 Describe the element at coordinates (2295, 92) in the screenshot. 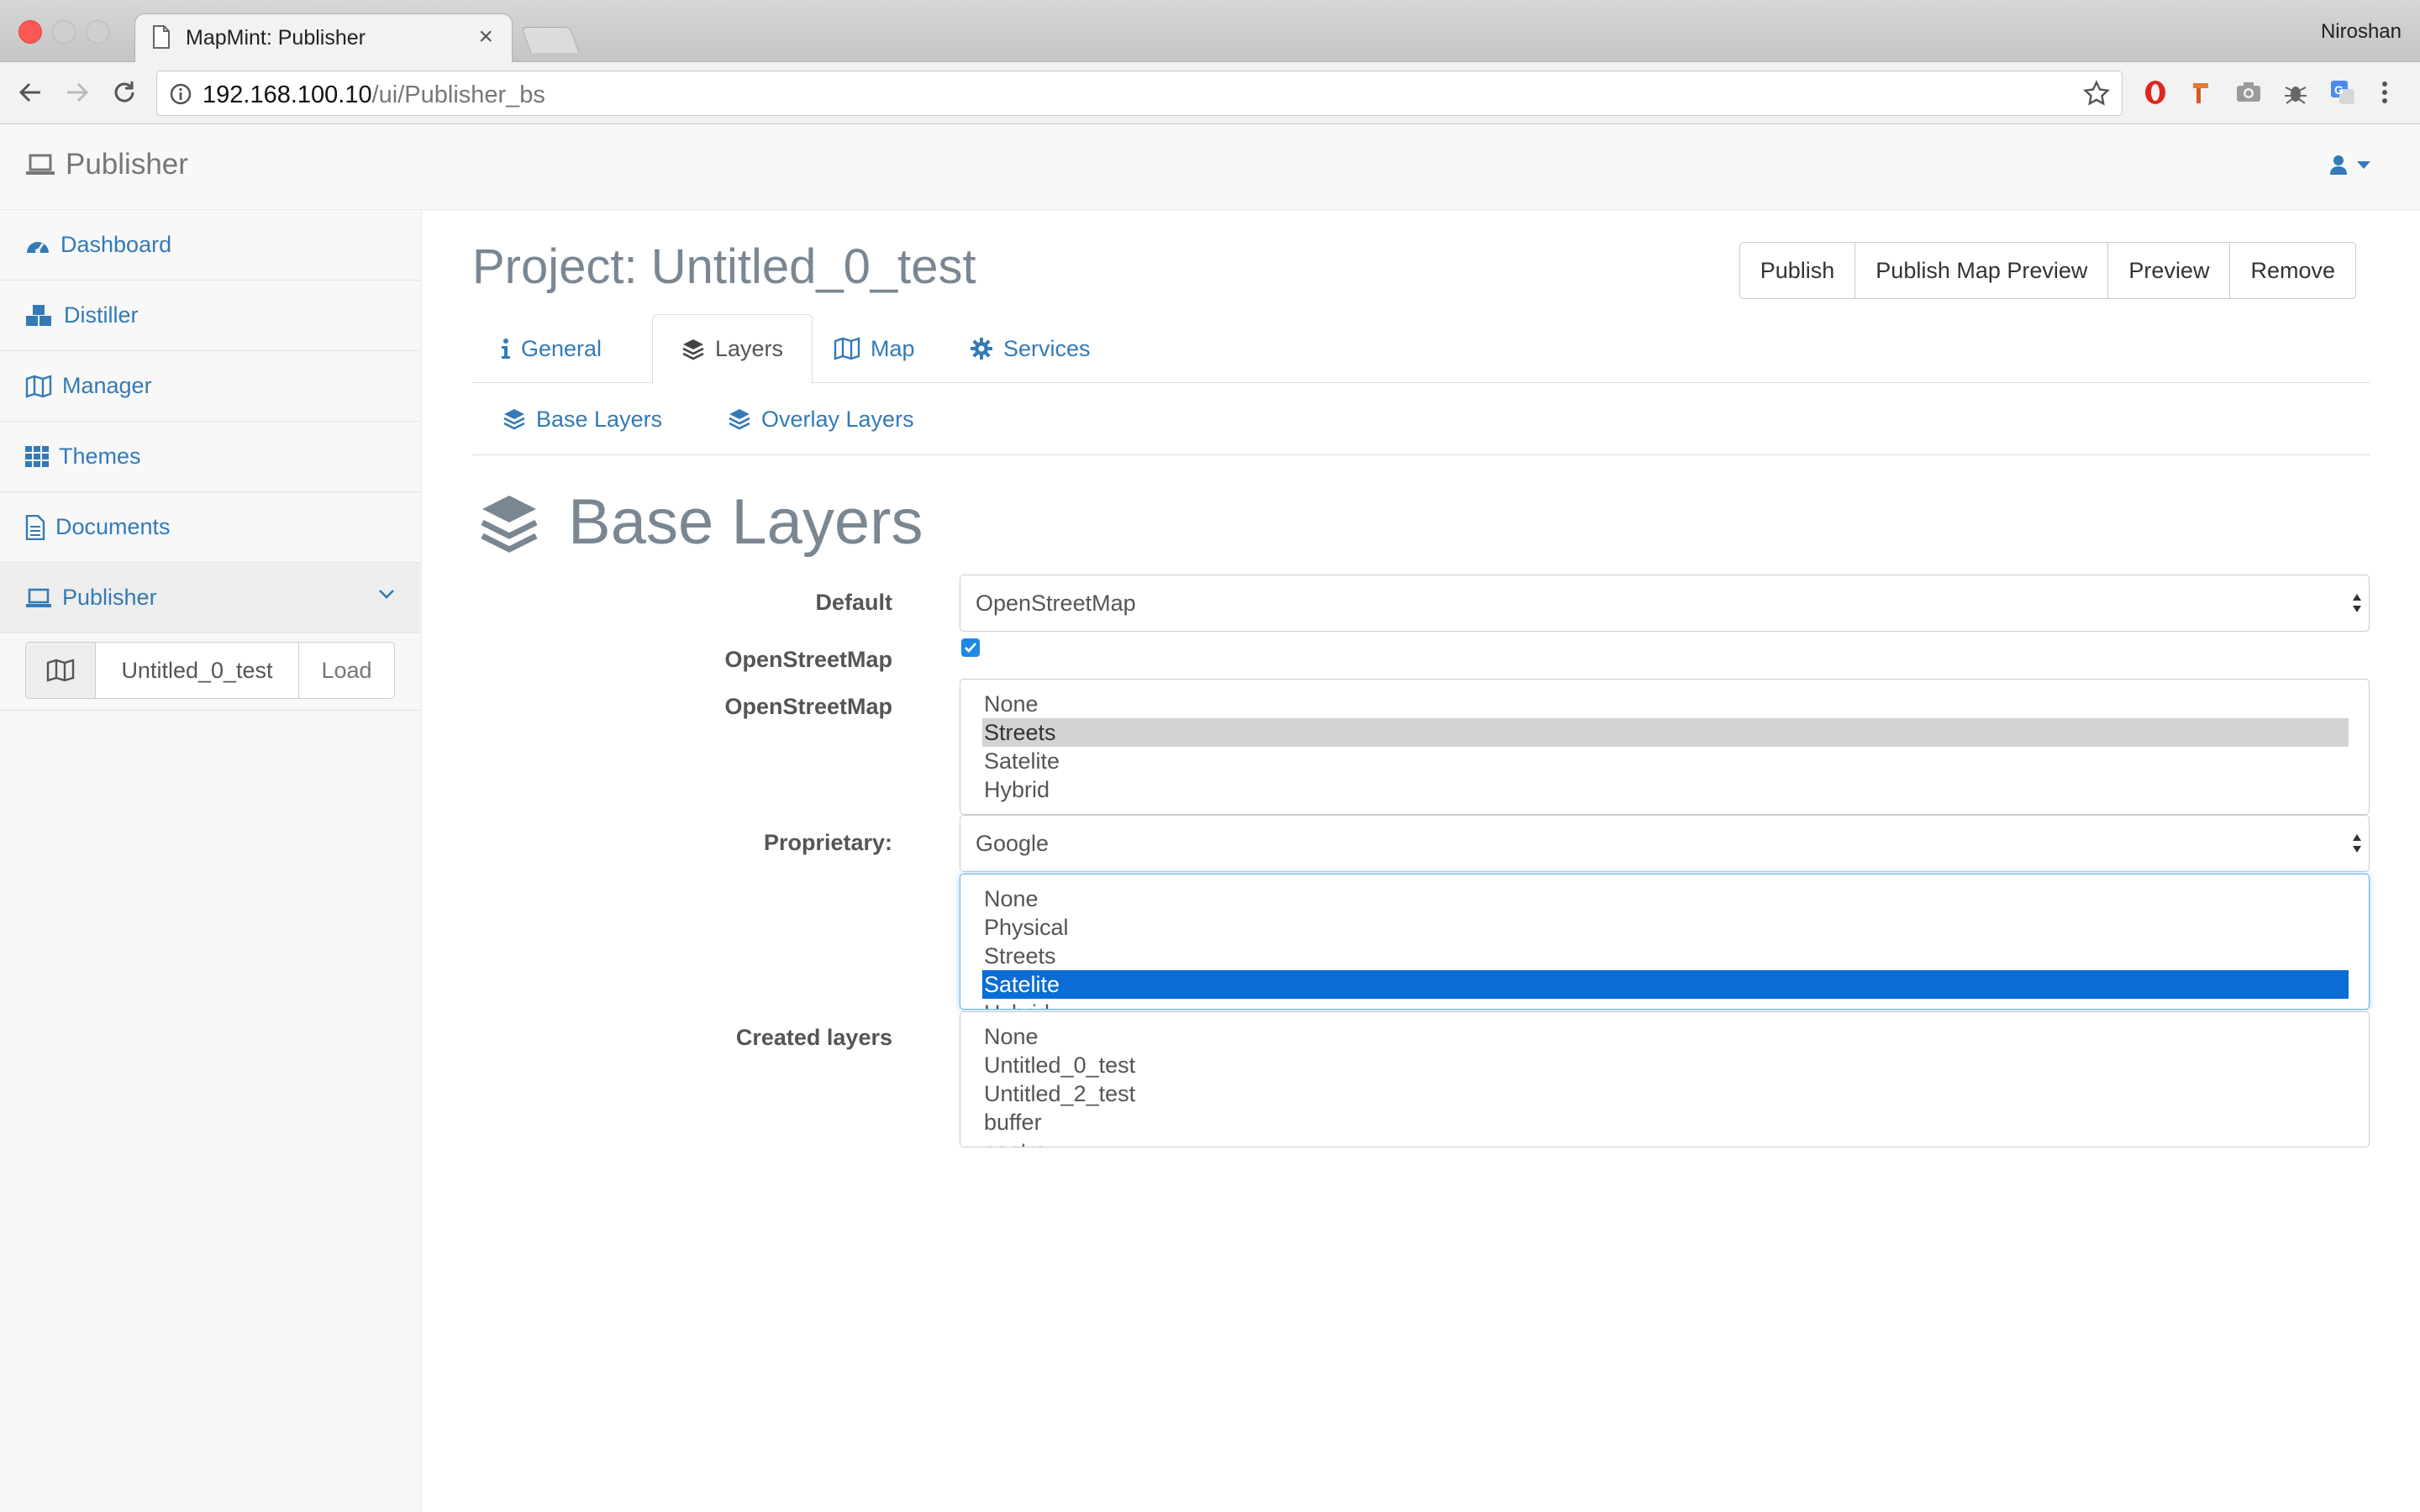

I see `bug-extension-icon` at that location.